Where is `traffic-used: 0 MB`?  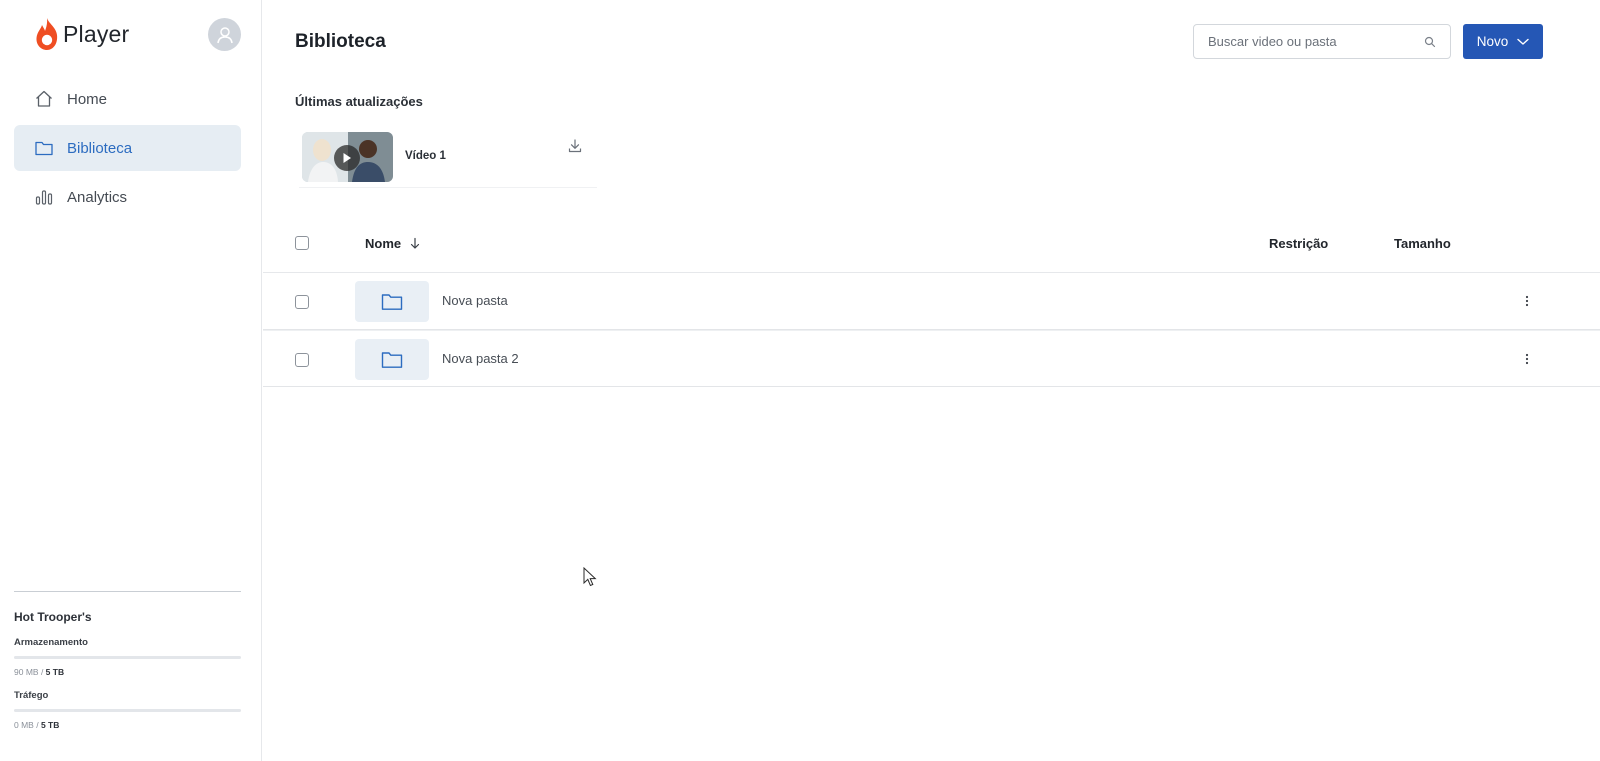
traffic-used: 0 MB is located at coordinates (24, 725).